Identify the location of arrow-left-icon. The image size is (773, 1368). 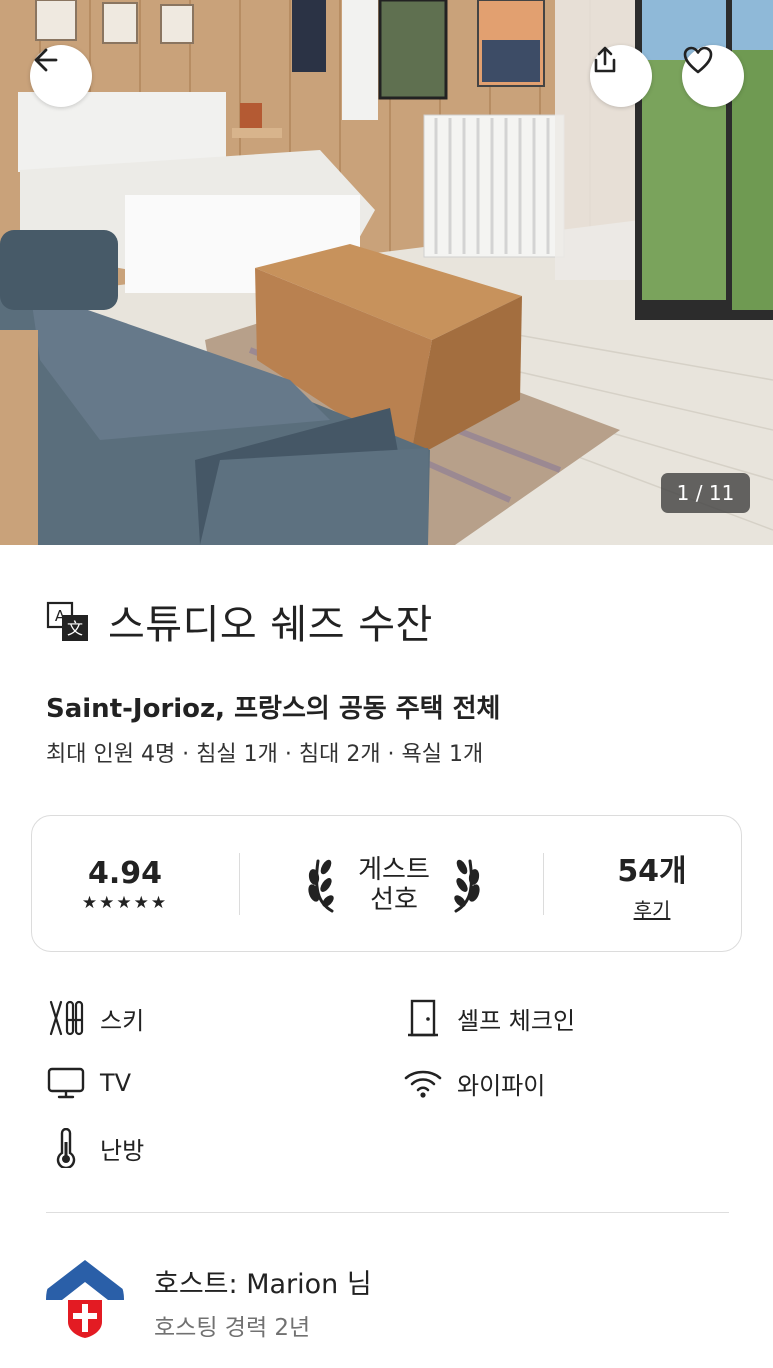
(46, 60).